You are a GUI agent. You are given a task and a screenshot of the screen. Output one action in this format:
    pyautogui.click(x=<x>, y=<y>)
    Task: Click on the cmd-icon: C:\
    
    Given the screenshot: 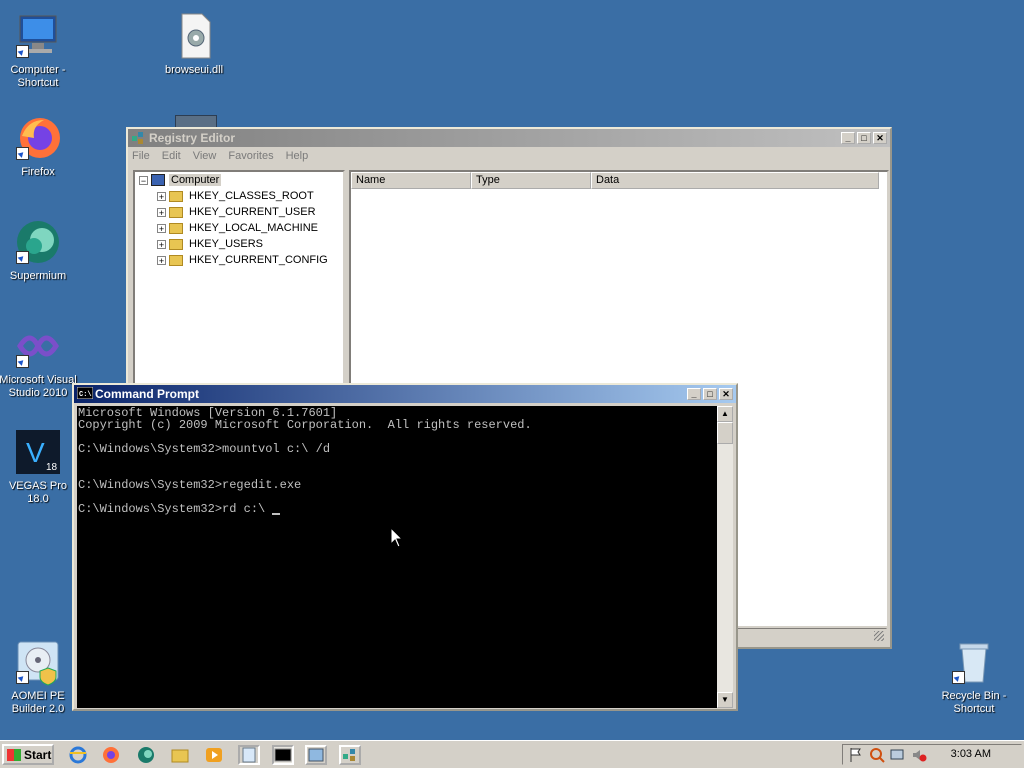 What is the action you would take?
    pyautogui.click(x=85, y=393)
    